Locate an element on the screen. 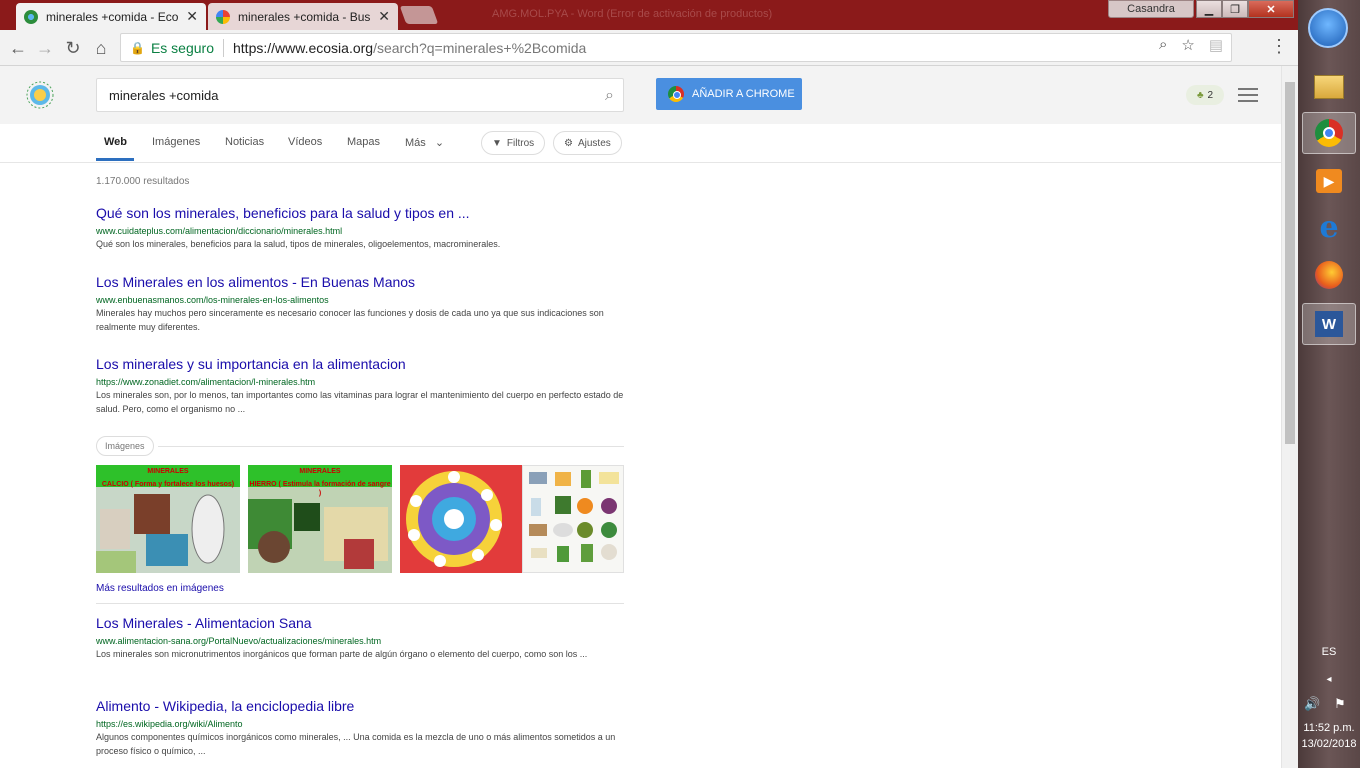 Image resolution: width=1360 pixels, height=768 pixels. file-explorer-icon is located at coordinates (1329, 87).